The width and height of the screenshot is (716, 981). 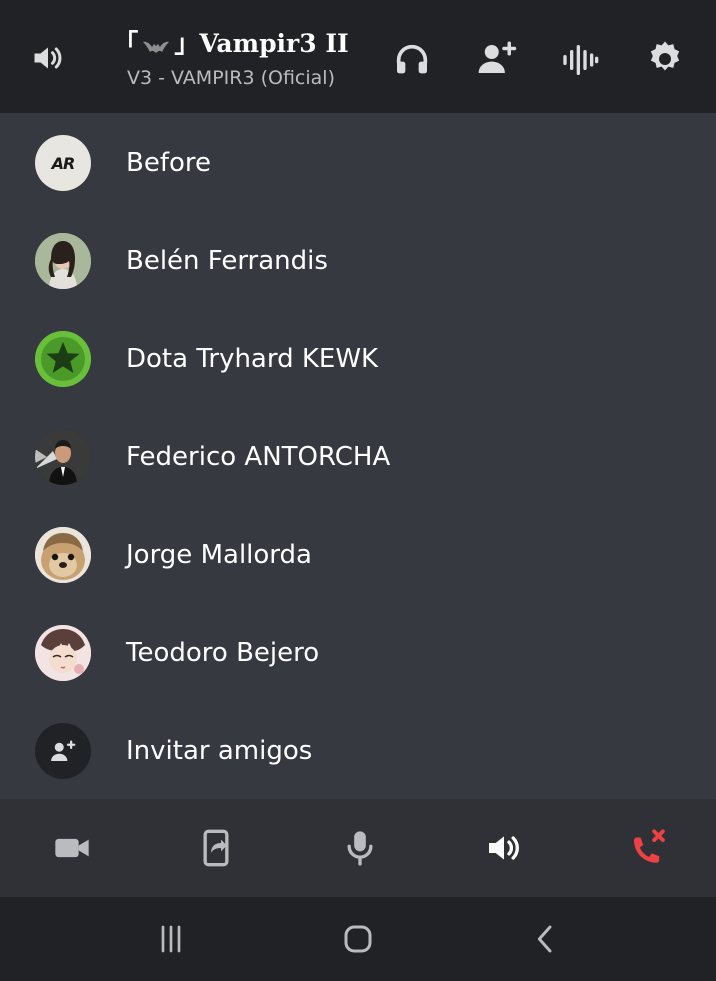 What do you see at coordinates (227, 261) in the screenshot?
I see `participant-name: Belén Ferrandis` at bounding box center [227, 261].